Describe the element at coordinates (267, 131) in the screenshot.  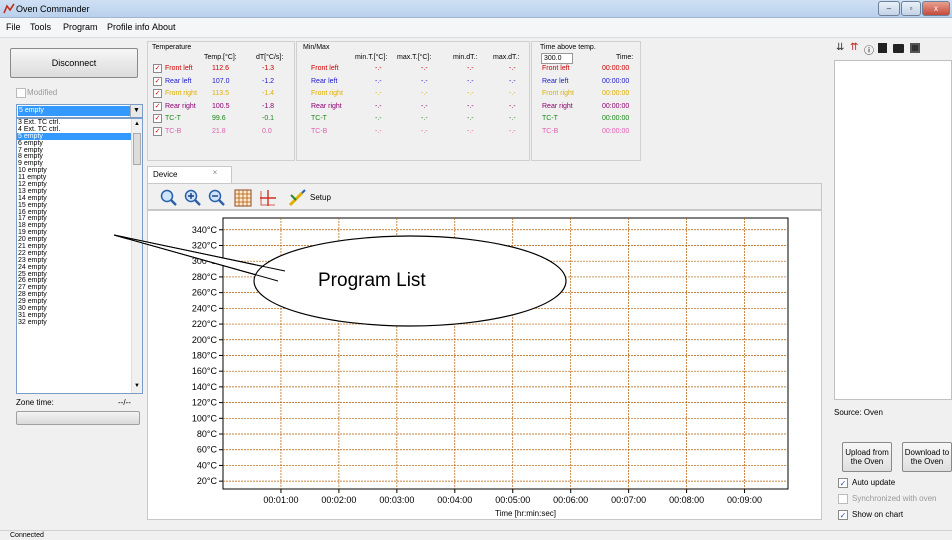
I see `channel-dt: 0.0` at that location.